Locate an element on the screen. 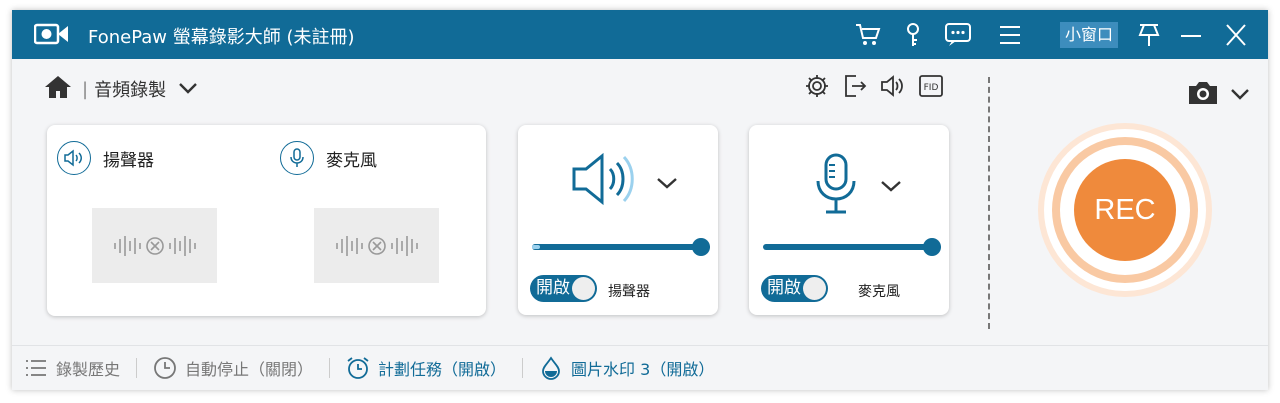 The image size is (1280, 403). record-history-button: 錄製歷史 is located at coordinates (72, 368).